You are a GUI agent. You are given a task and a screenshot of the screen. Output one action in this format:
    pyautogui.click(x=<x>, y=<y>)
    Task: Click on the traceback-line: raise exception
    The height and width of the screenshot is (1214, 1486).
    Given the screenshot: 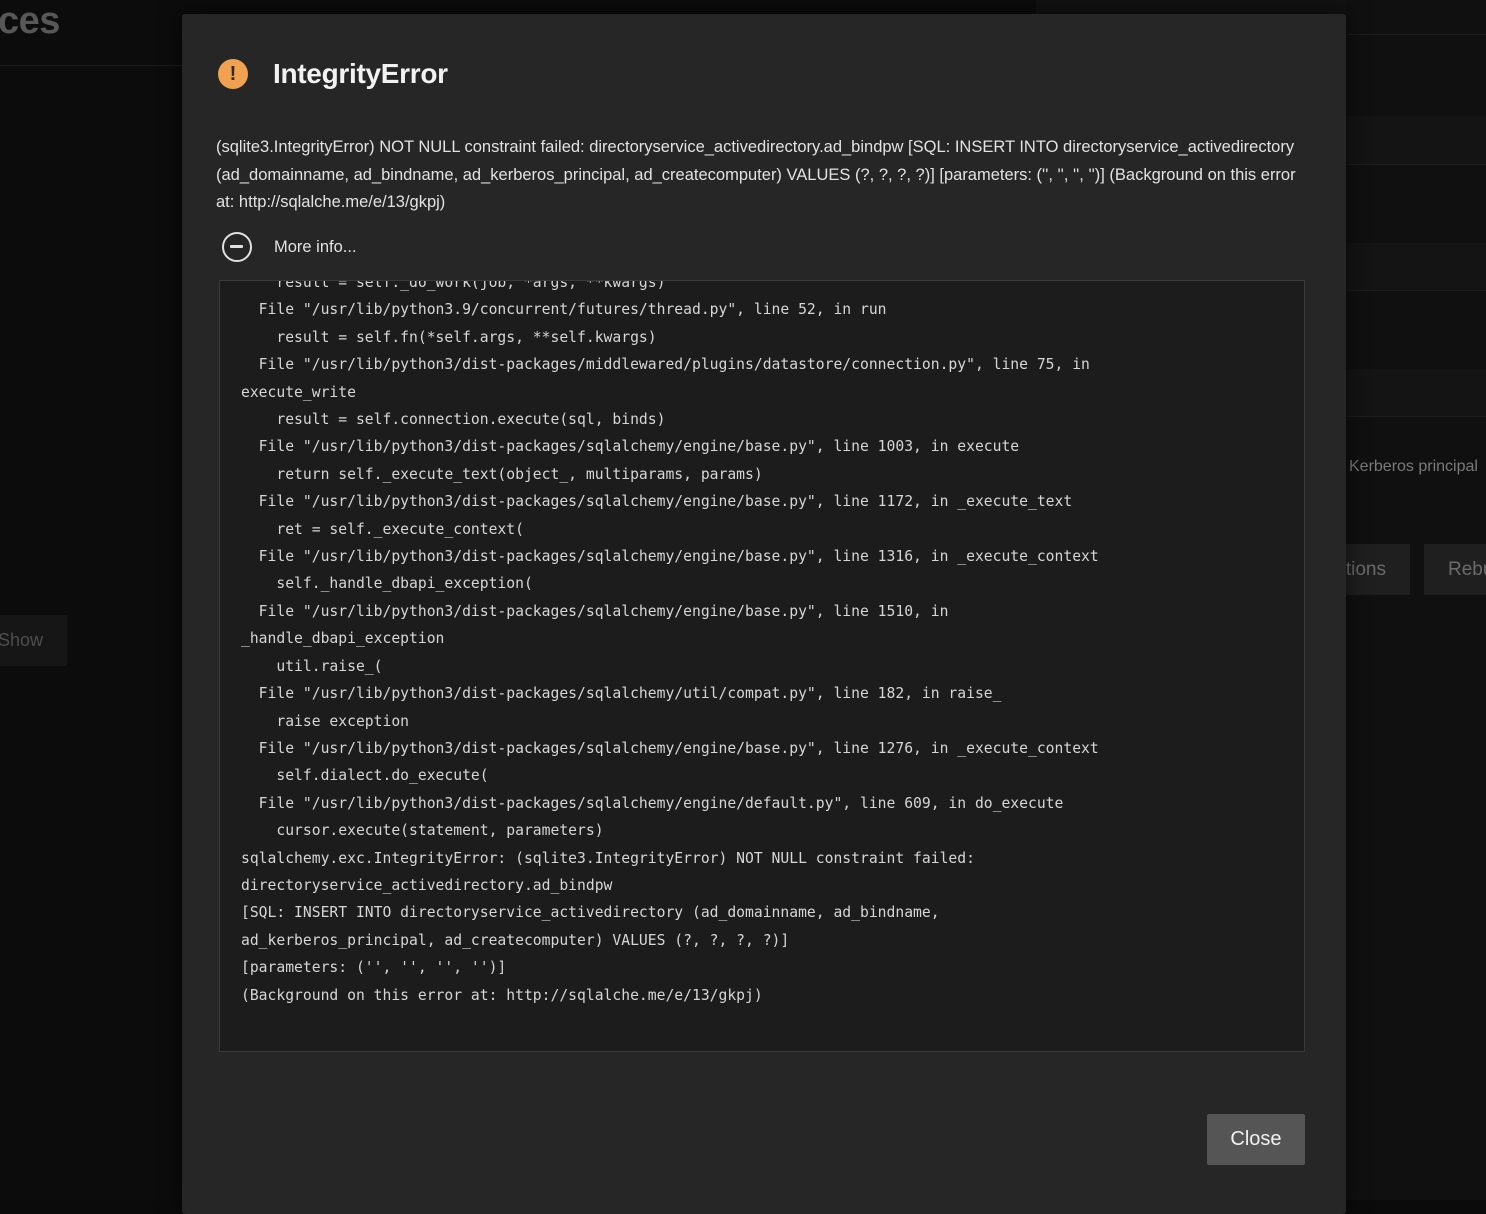 What is the action you would take?
    pyautogui.click(x=325, y=721)
    